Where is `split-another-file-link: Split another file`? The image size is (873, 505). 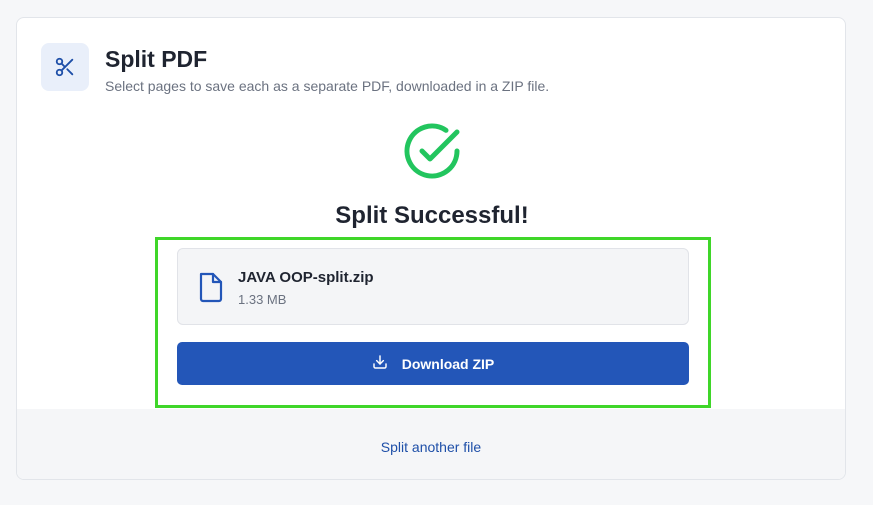
split-another-file-link: Split another file is located at coordinates (431, 447).